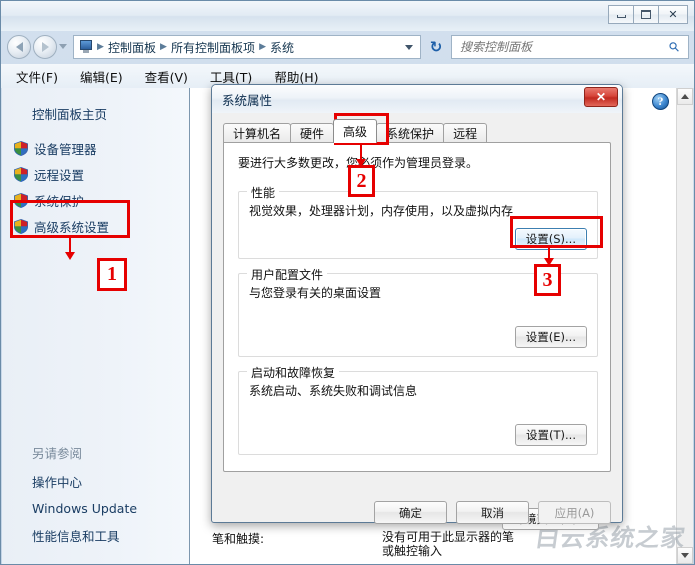 The width and height of the screenshot is (695, 565). I want to click on group-startup-recovery-title: 启动和故障恢复, so click(293, 372).